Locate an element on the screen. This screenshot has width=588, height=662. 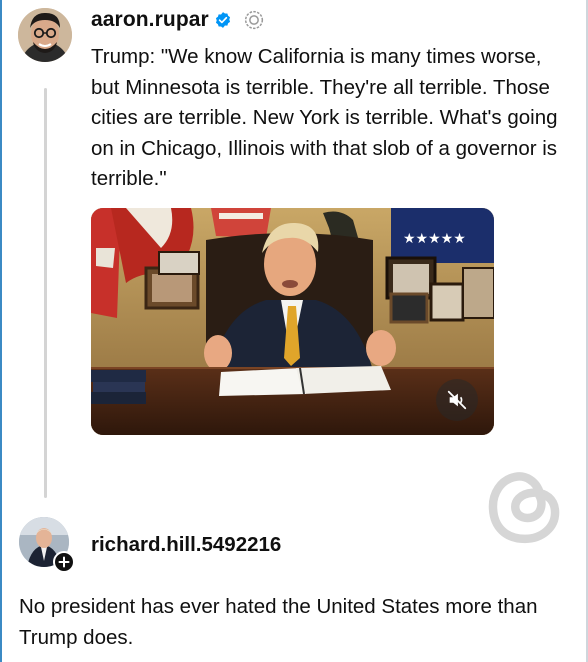
avatar is located at coordinates (45, 35).